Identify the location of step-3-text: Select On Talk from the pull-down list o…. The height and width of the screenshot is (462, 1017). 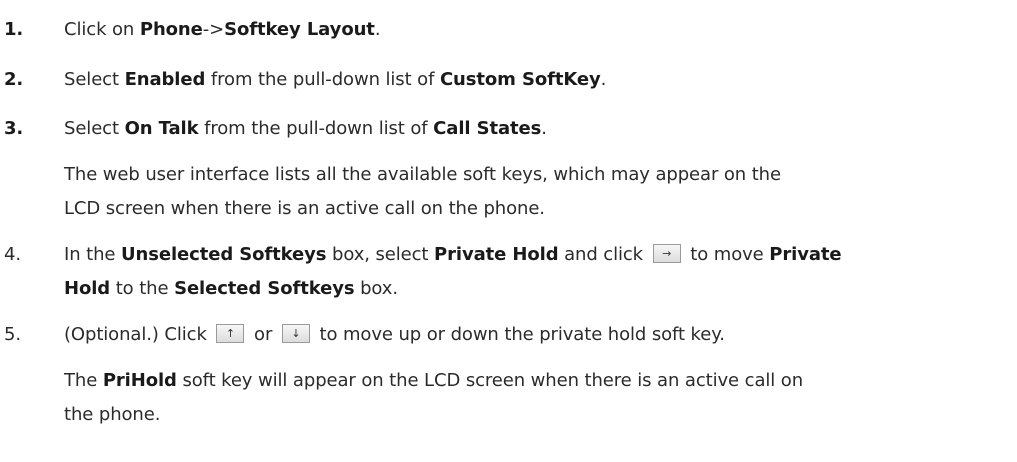
(305, 128).